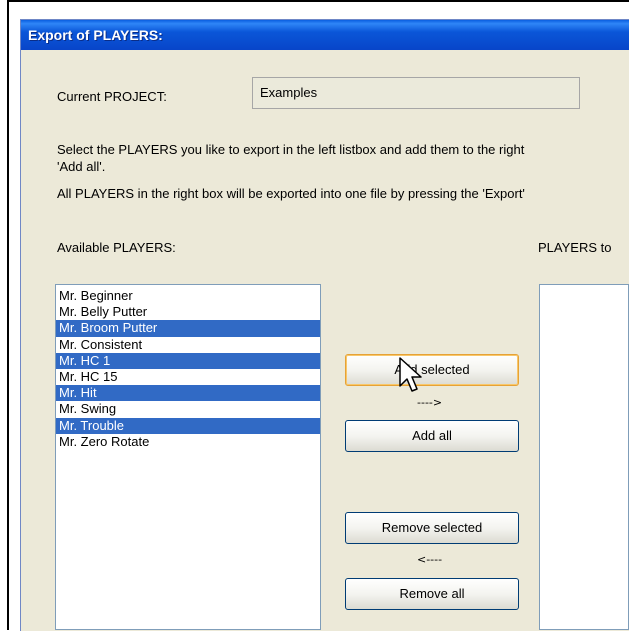 The width and height of the screenshot is (629, 631). I want to click on list-item: Mr. HC 1, so click(188, 360).